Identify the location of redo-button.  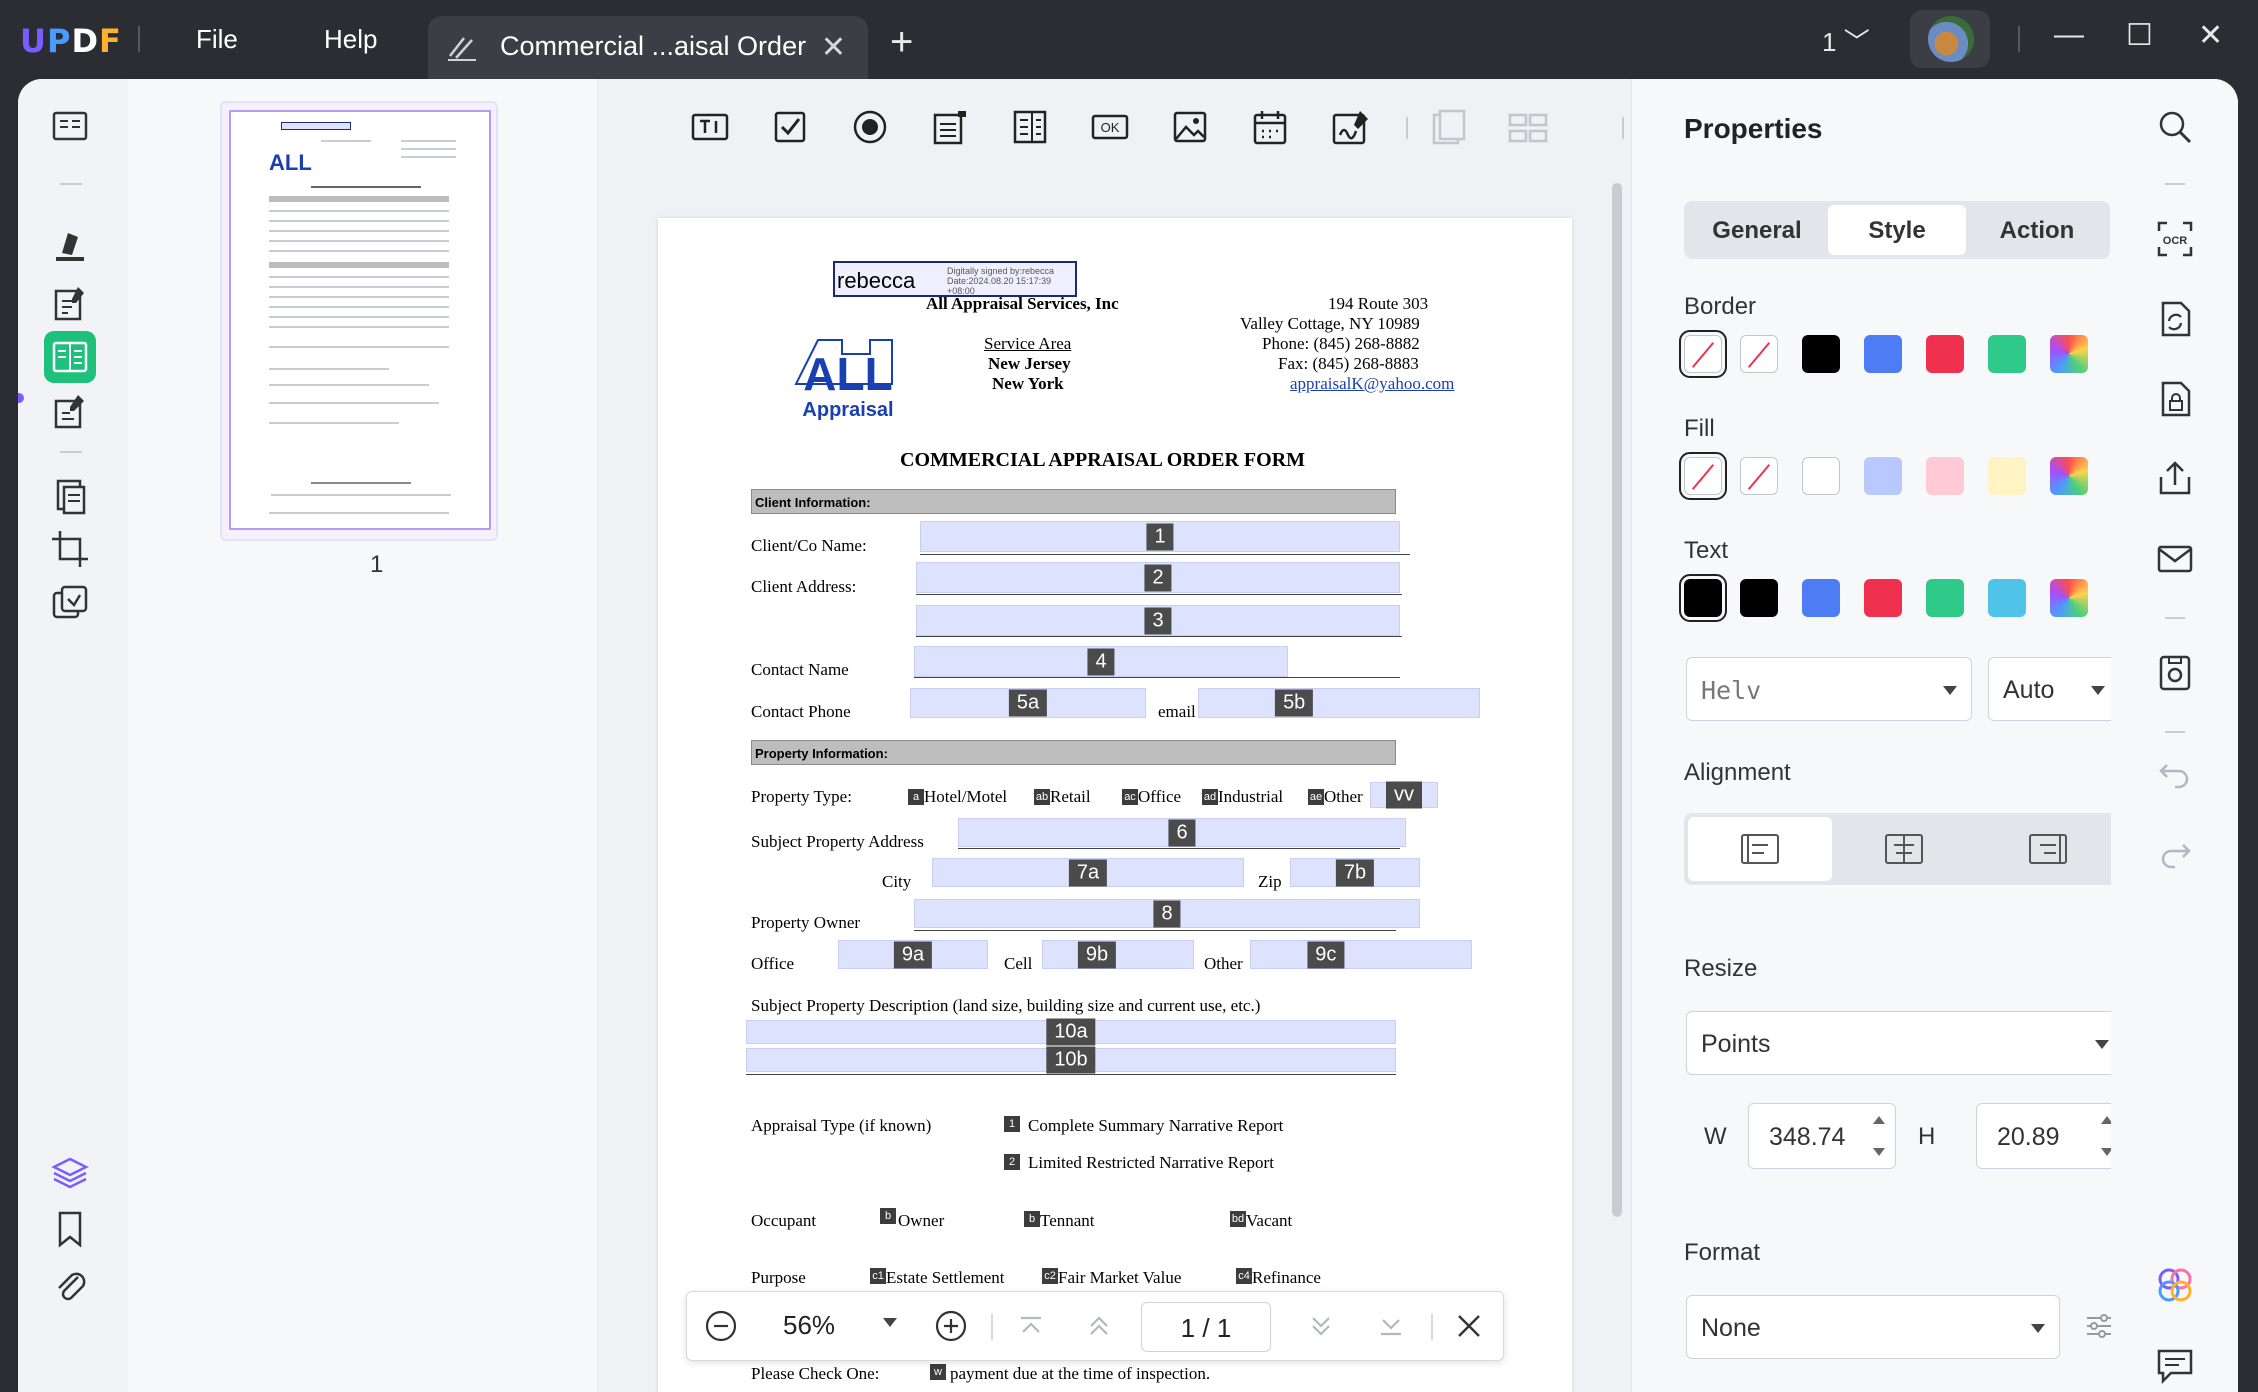
(2175, 851).